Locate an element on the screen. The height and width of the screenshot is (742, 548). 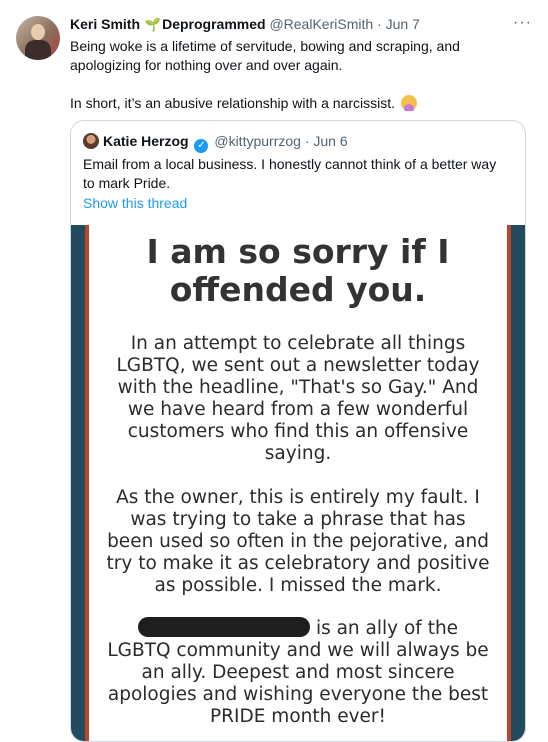
author-label: Deprogrammed is located at coordinates (213, 24).